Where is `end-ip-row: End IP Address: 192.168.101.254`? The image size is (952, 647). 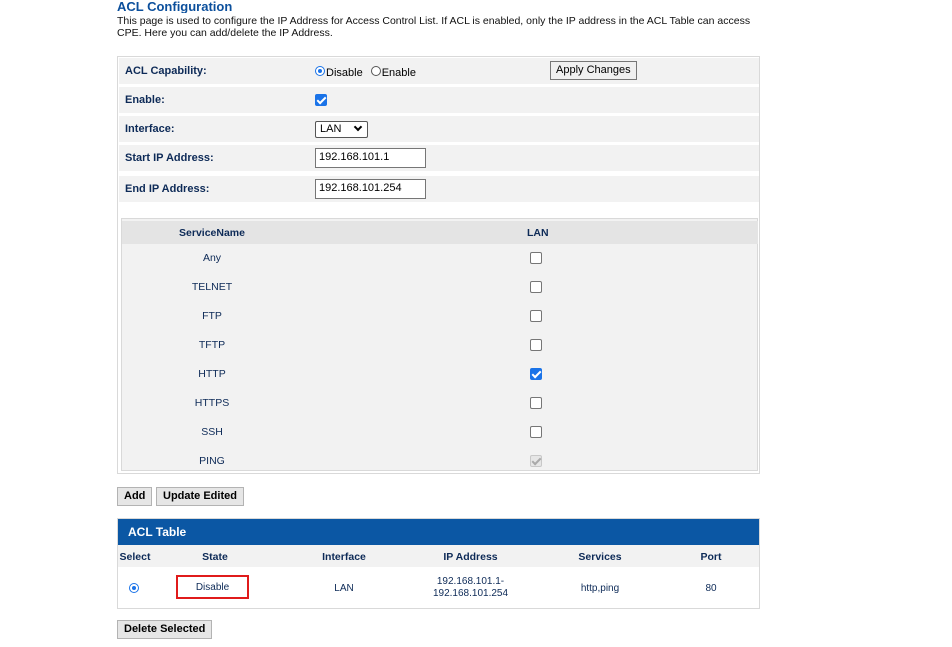
end-ip-row: End IP Address: 192.168.101.254 is located at coordinates (439, 189).